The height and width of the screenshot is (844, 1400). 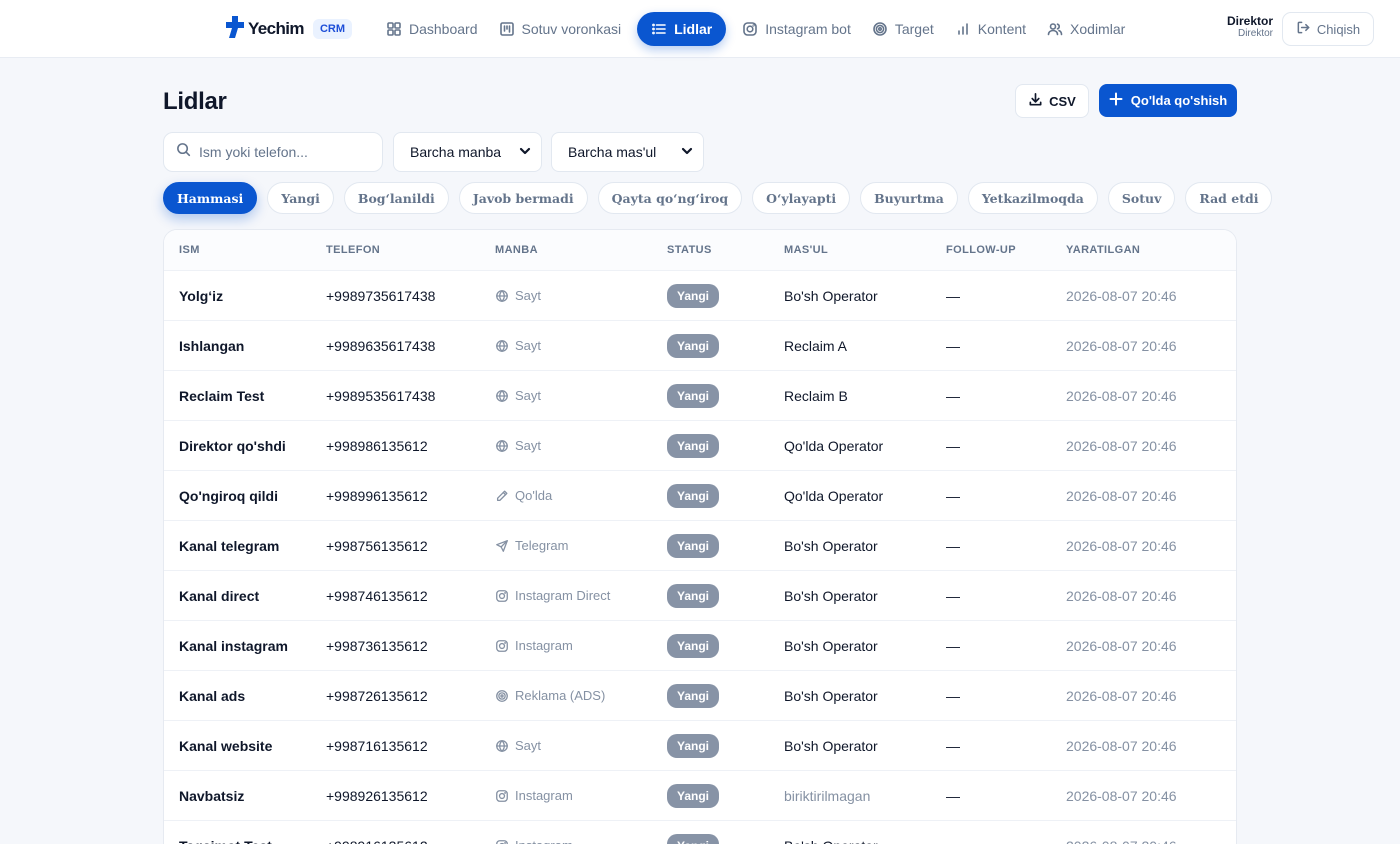 I want to click on lead-name: Qo'ngiroq qildi, so click(x=245, y=496).